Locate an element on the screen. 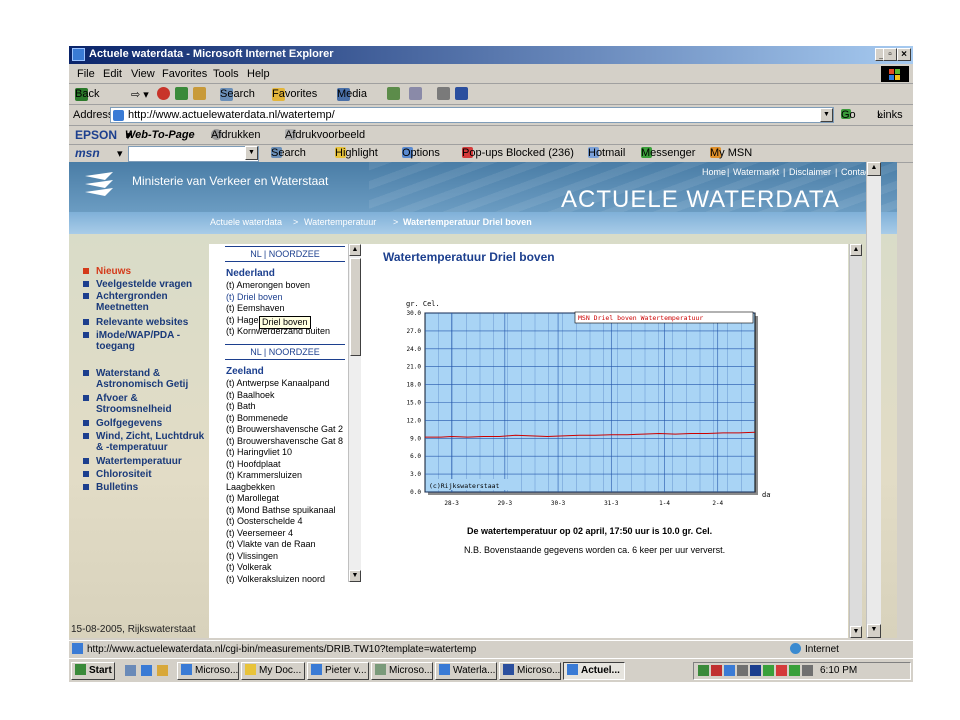 This screenshot has height=720, width=960. word-icon is located at coordinates (461, 93).